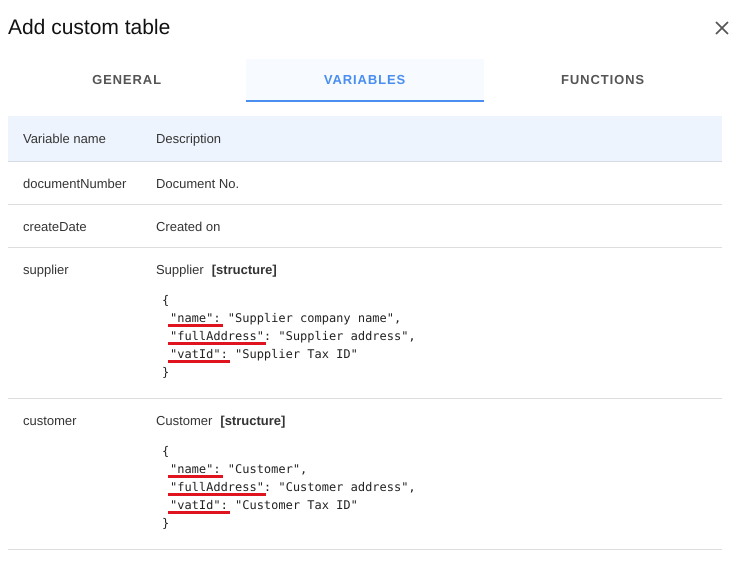  I want to click on table-cell: Document No., so click(198, 183).